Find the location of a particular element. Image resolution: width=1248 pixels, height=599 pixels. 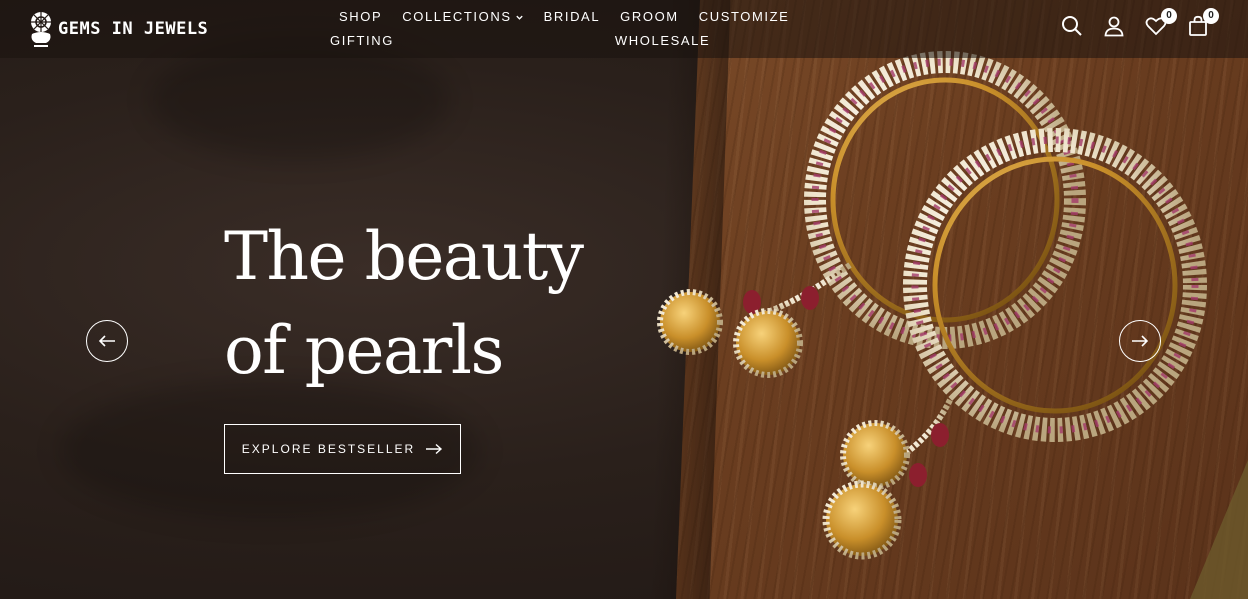

nav-item-gifting: GIFTING is located at coordinates (362, 41).